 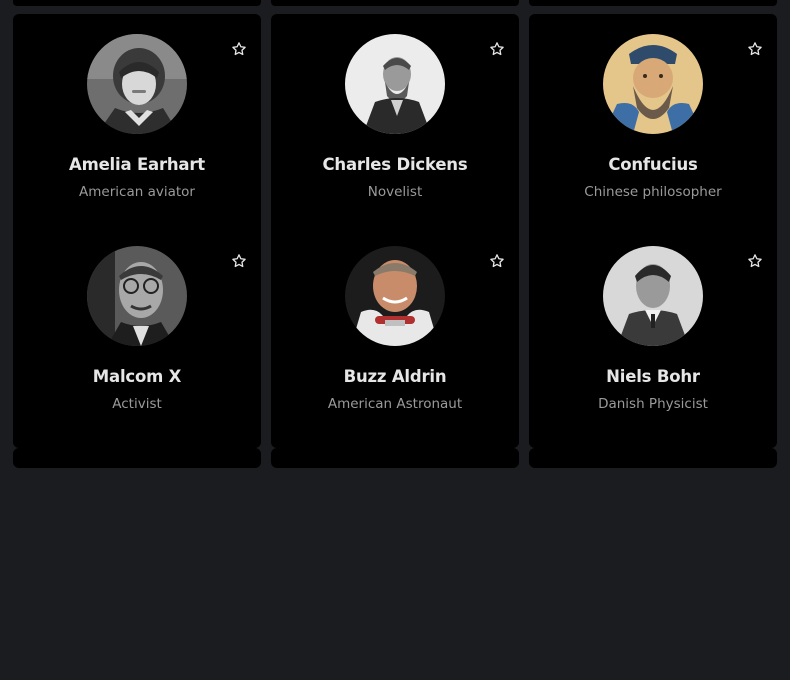 I want to click on person-card: Amelia Earhart American aviator, so click(x=137, y=125).